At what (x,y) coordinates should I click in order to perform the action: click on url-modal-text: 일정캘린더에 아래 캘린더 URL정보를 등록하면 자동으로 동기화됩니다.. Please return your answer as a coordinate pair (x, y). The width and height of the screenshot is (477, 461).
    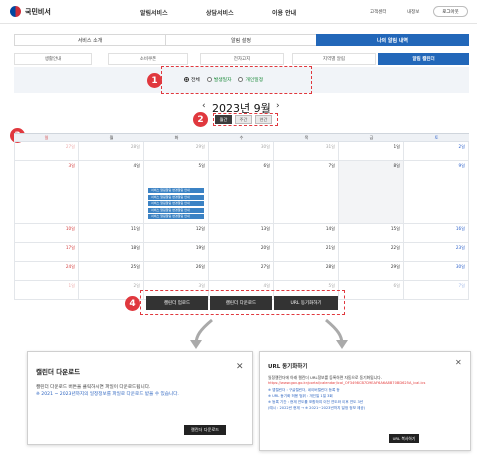
    Looking at the image, I should click on (325, 377).